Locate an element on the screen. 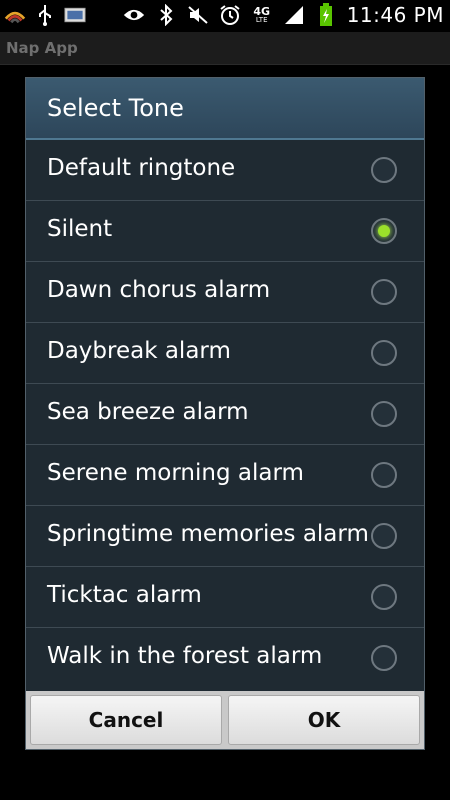 This screenshot has width=450, height=800. usb-icon is located at coordinates (45, 15).